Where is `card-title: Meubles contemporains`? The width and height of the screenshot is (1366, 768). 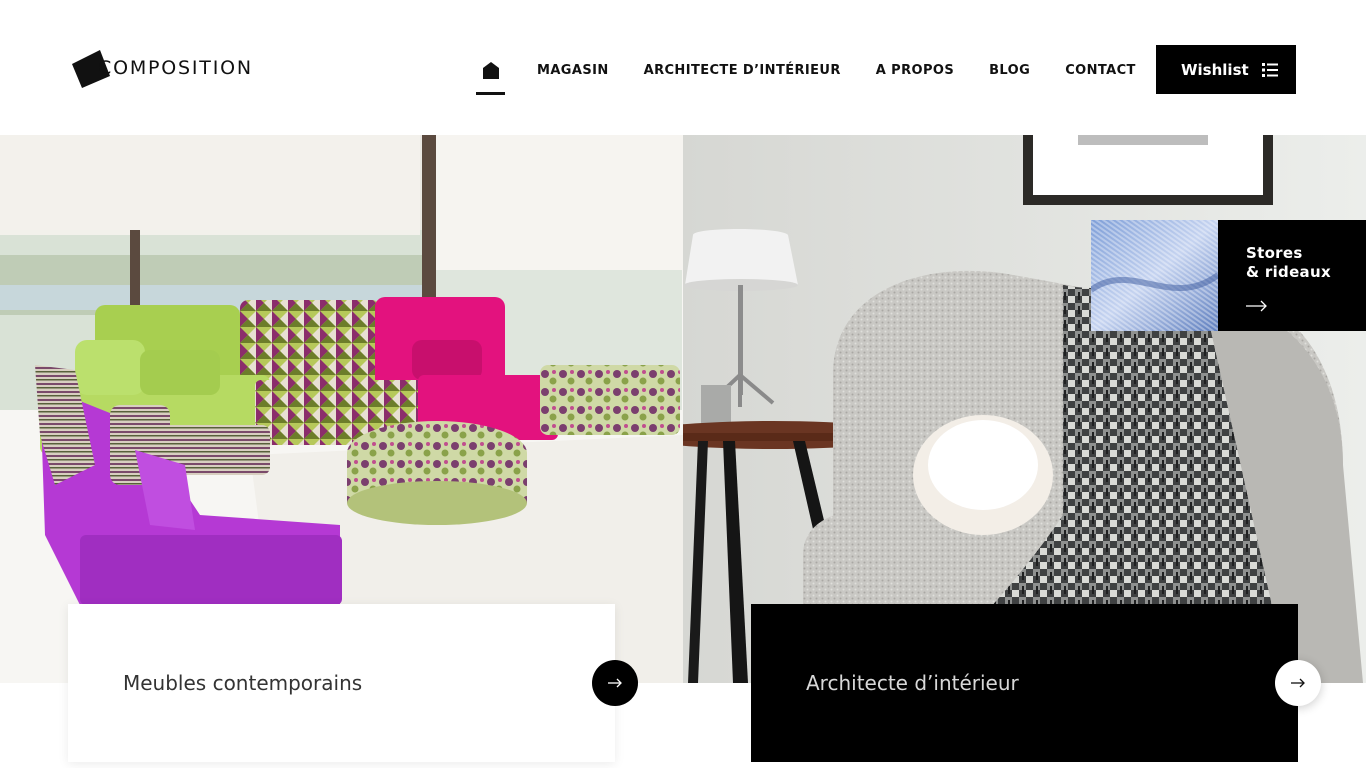
card-title: Meubles contemporains is located at coordinates (243, 683).